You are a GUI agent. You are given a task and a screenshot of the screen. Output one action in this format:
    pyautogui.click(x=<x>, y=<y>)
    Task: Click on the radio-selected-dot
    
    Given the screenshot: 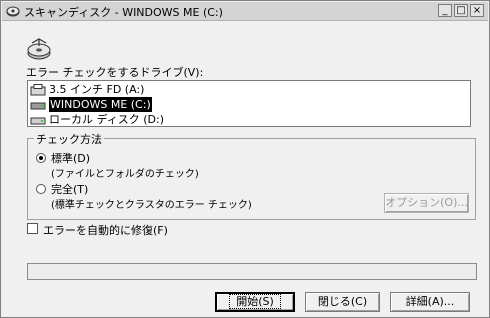 What is the action you would take?
    pyautogui.click(x=41, y=158)
    